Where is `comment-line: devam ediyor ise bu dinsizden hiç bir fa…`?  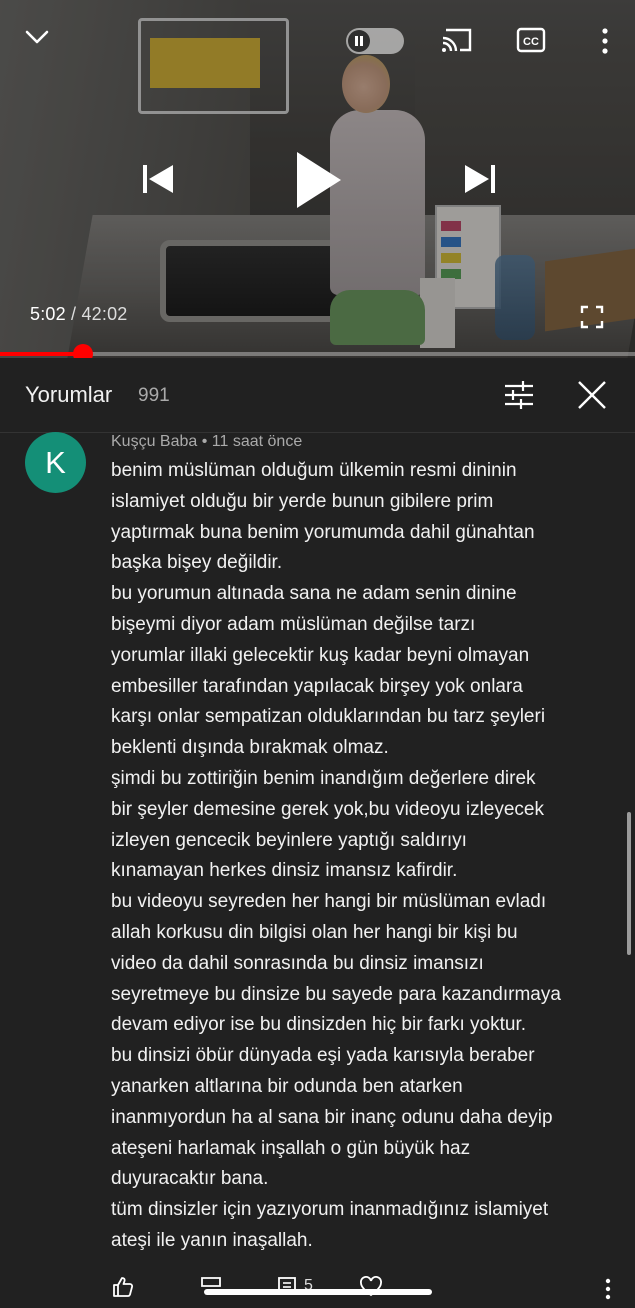 comment-line: devam ediyor ise bu dinsizden hiç bir fa… is located at coordinates (319, 1025).